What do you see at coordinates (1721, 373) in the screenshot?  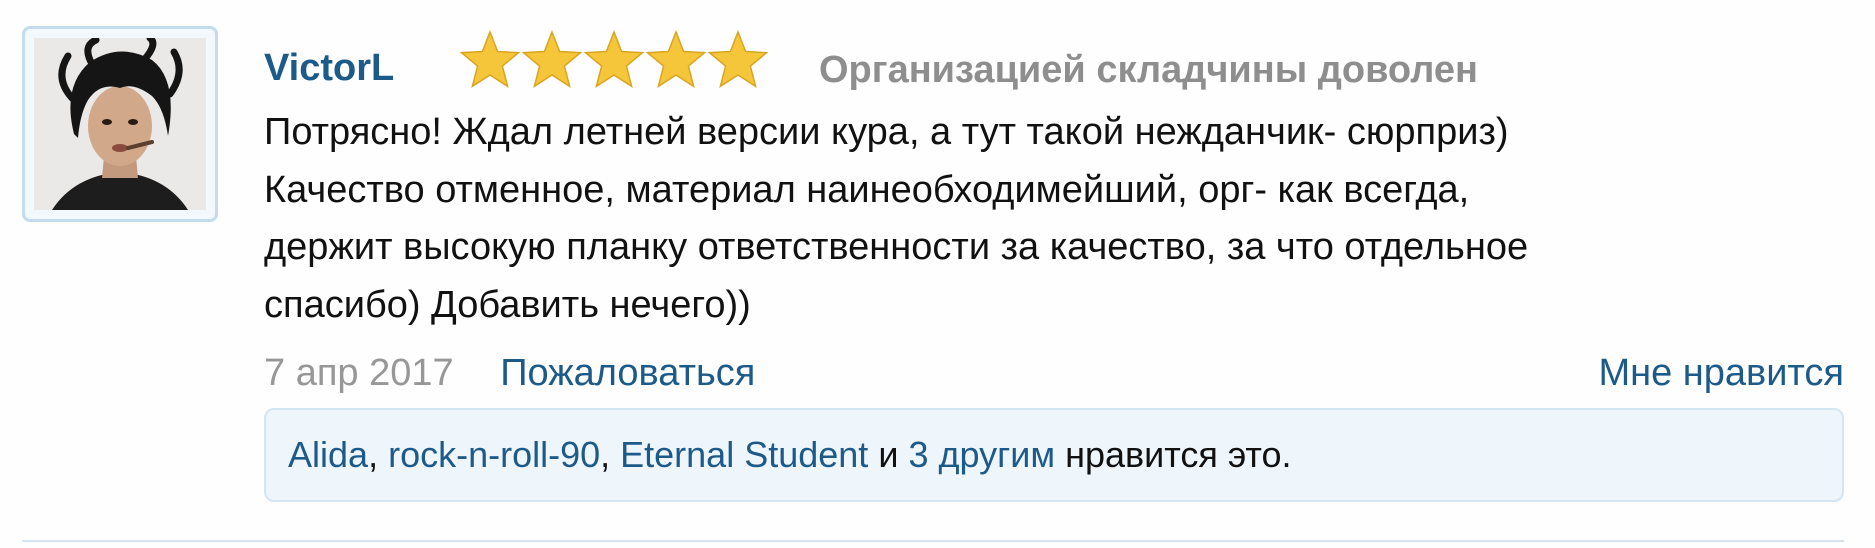 I see `like-button: Мне нравится` at bounding box center [1721, 373].